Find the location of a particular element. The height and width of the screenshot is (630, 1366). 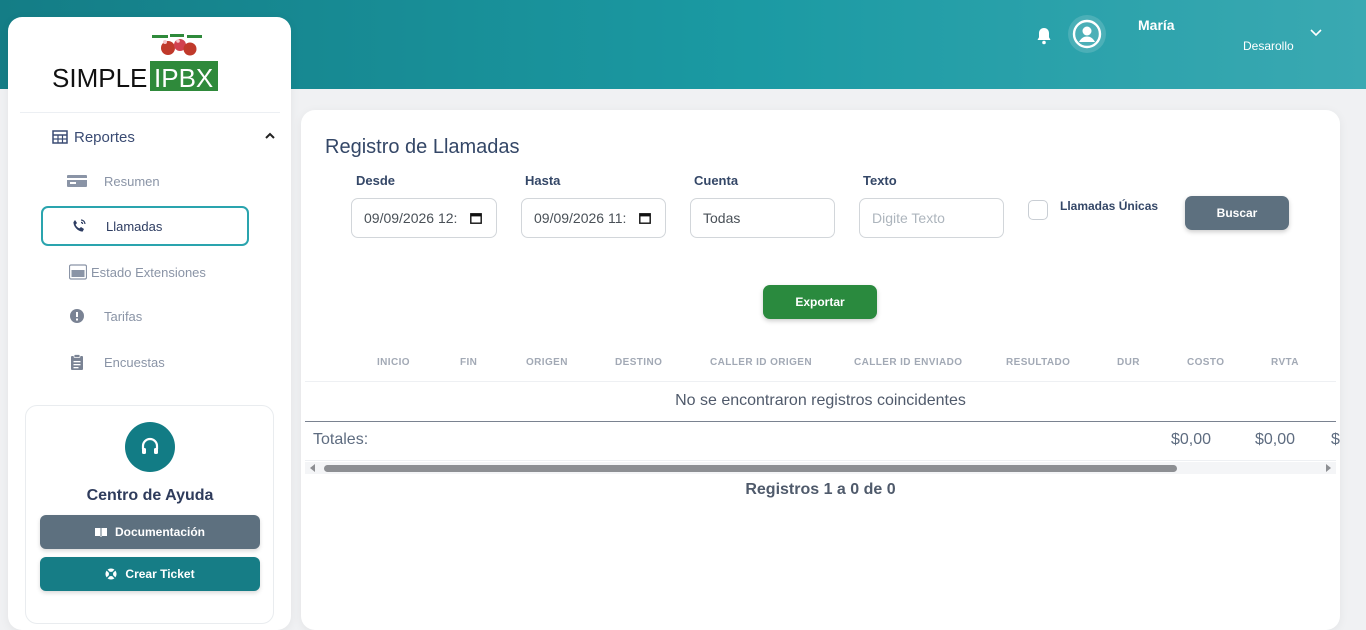

phone-call-icon is located at coordinates (79, 226).